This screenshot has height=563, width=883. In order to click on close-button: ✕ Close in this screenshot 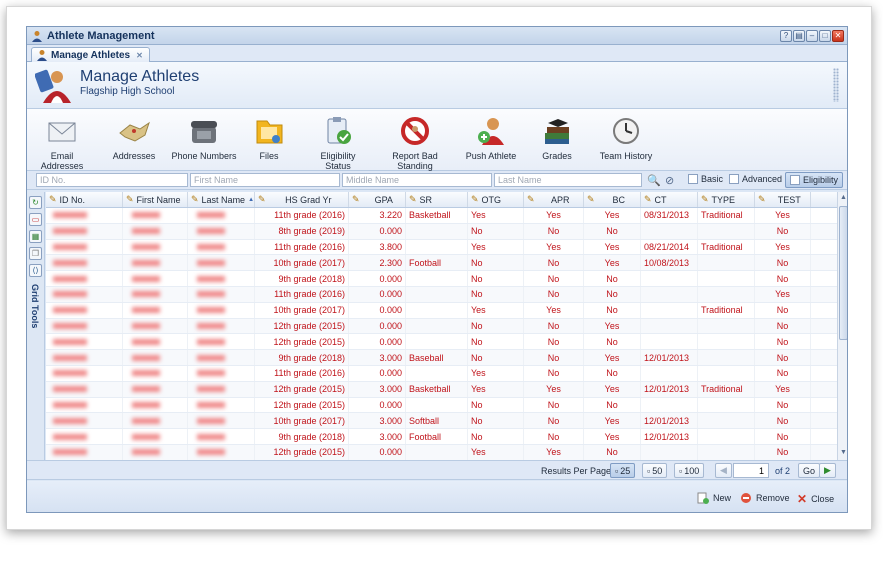, I will do `click(815, 499)`.